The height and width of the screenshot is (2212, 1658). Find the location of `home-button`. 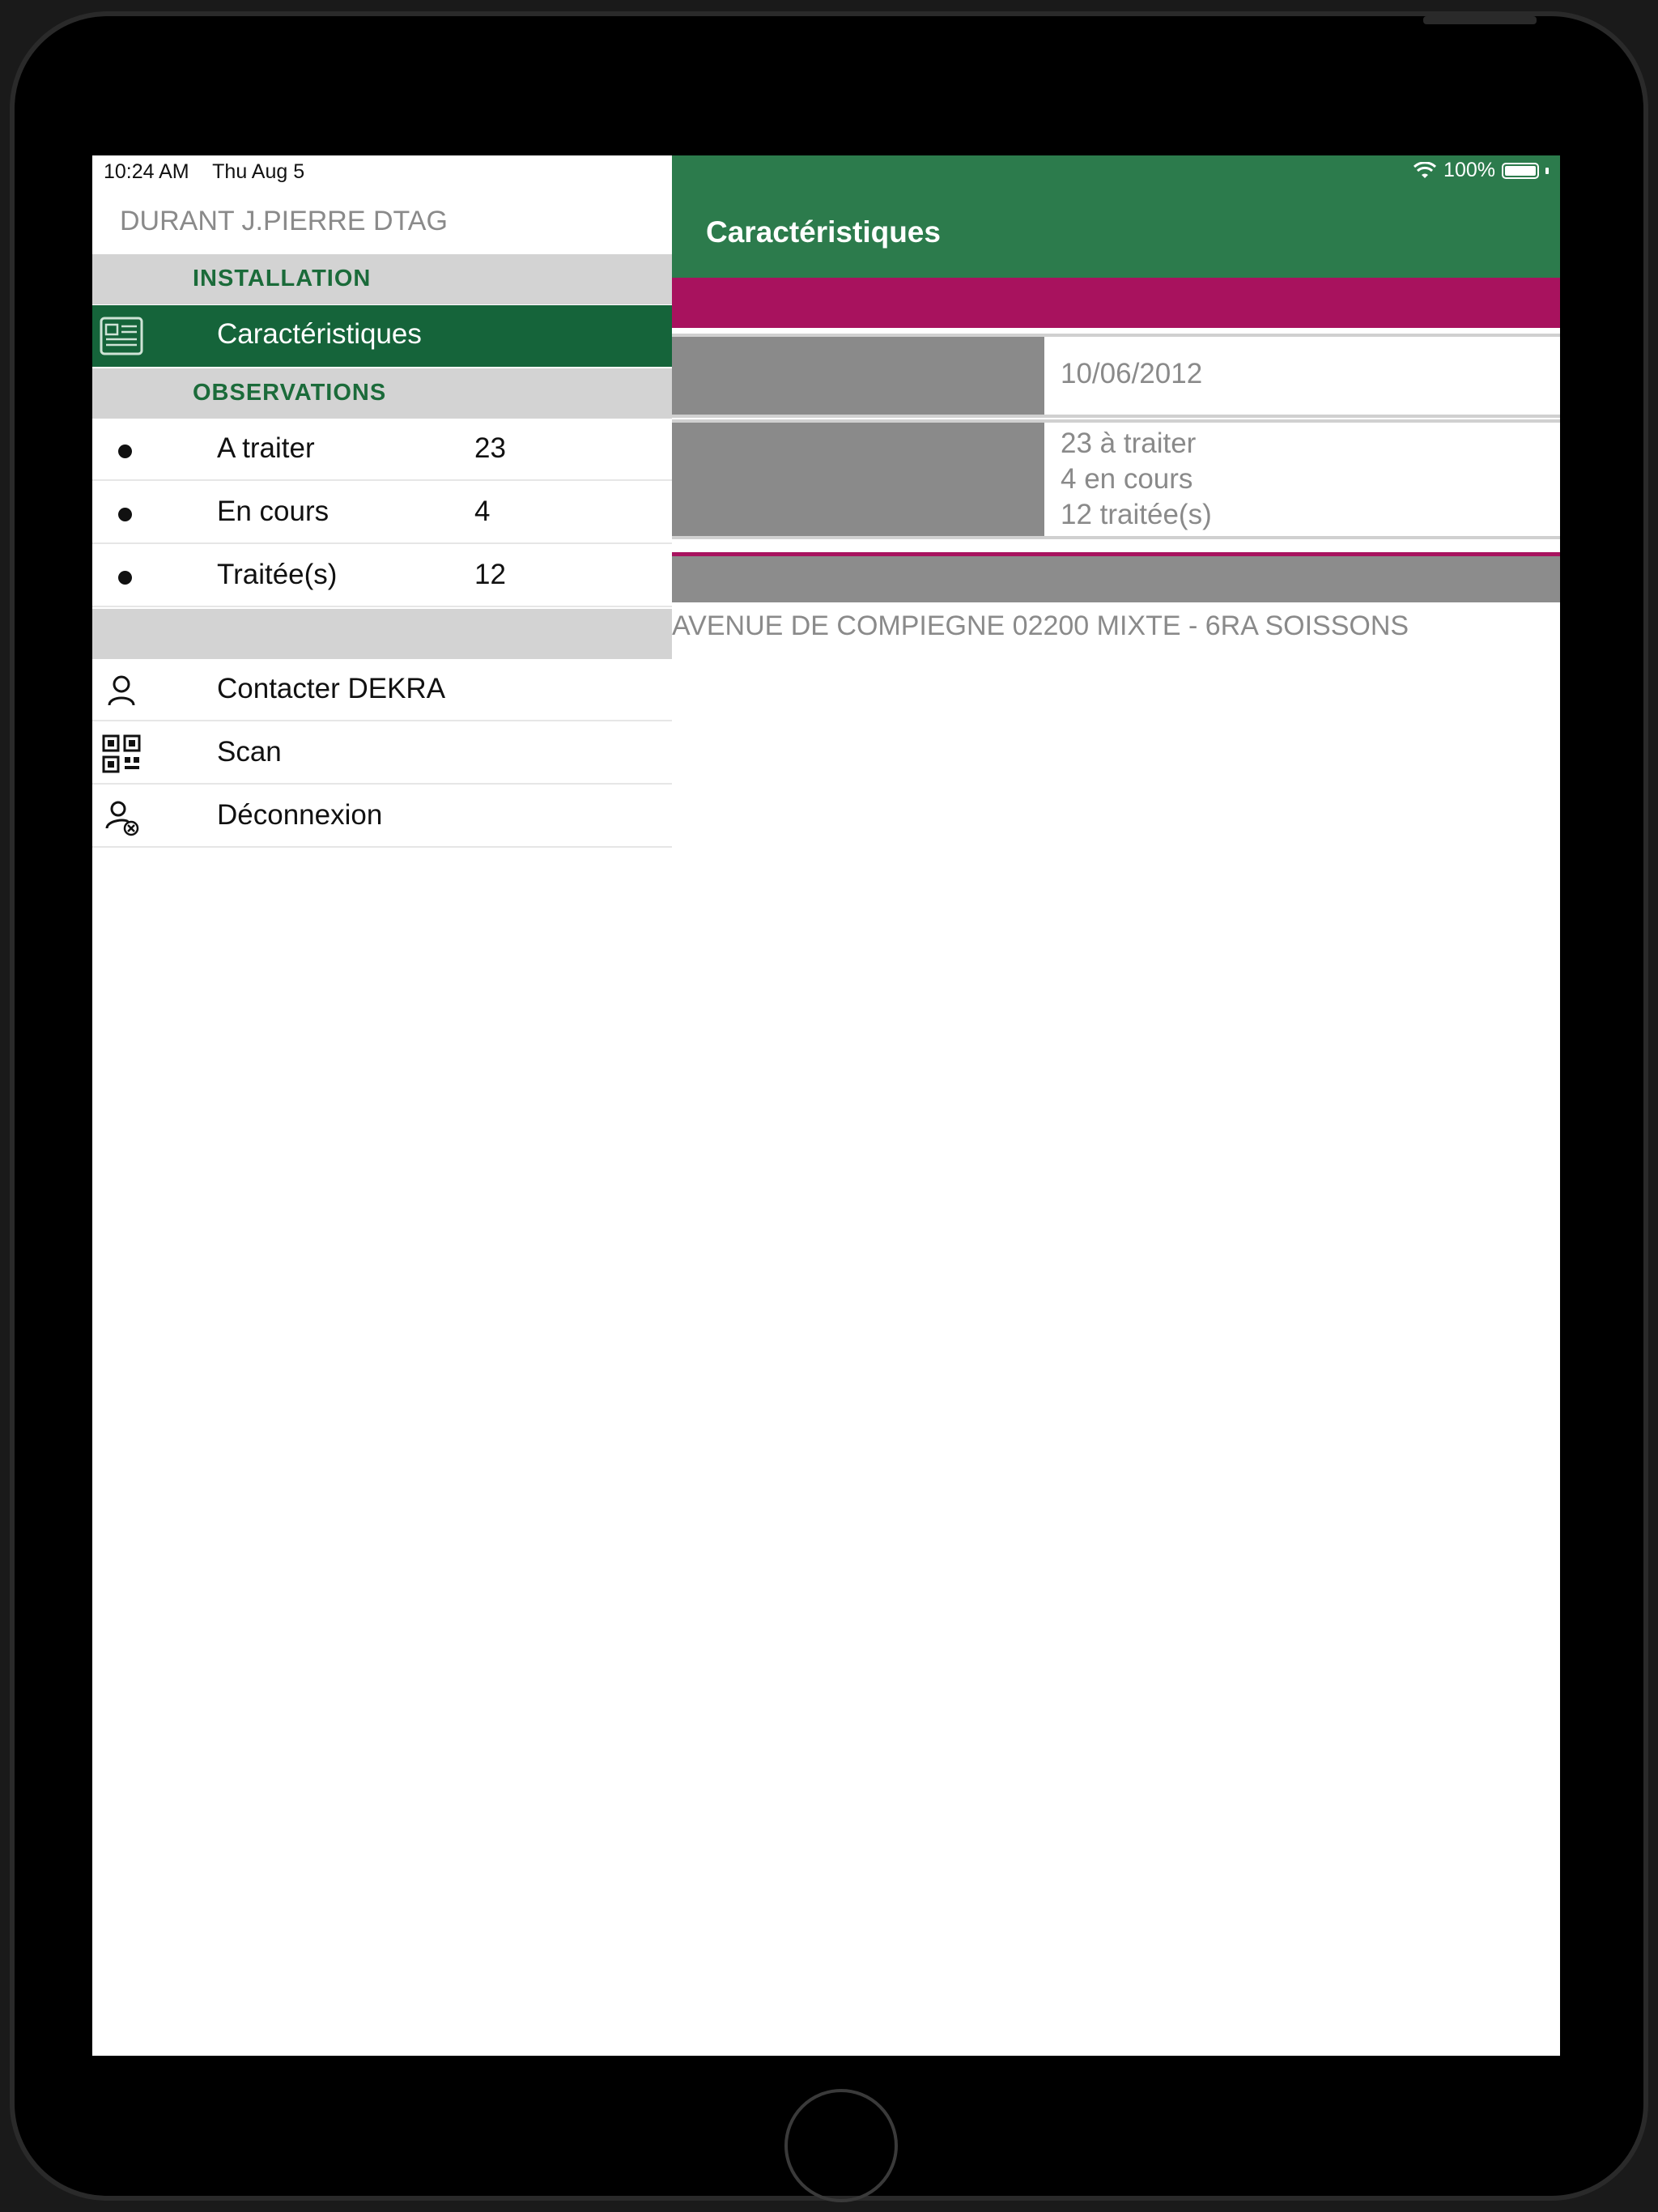

home-button is located at coordinates (841, 2146).